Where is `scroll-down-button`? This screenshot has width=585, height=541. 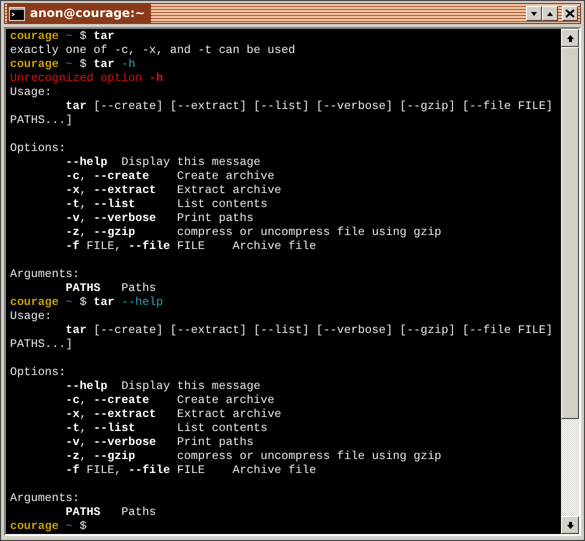 scroll-down-button is located at coordinates (570, 525).